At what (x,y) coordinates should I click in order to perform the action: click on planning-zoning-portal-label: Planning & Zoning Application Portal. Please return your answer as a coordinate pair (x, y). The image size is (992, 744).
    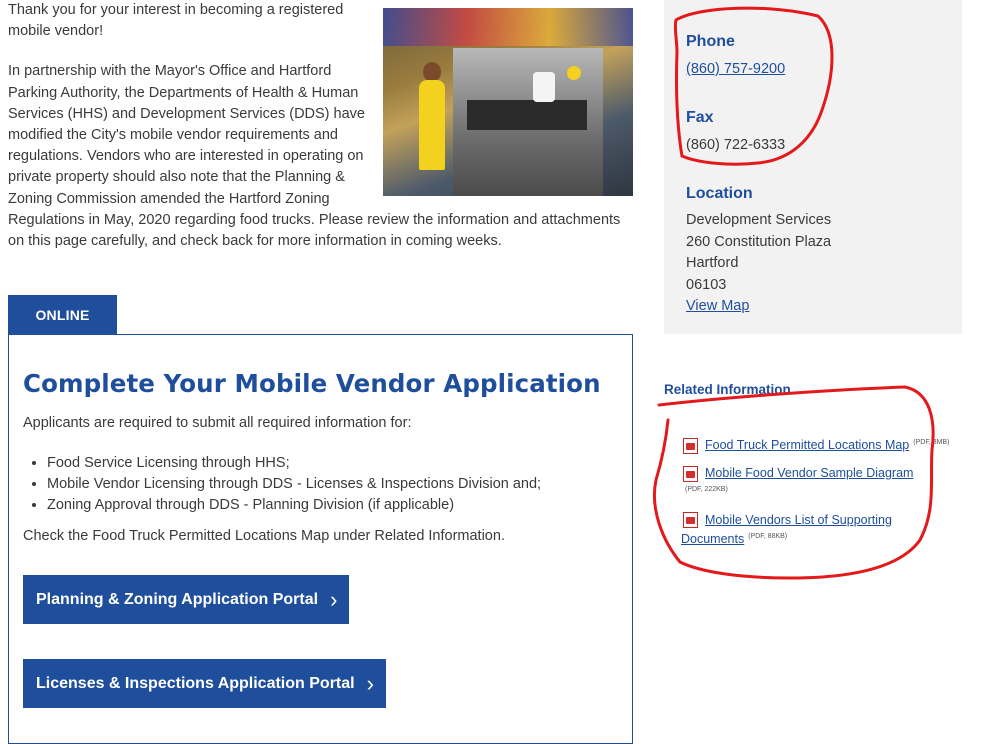
    Looking at the image, I should click on (177, 599).